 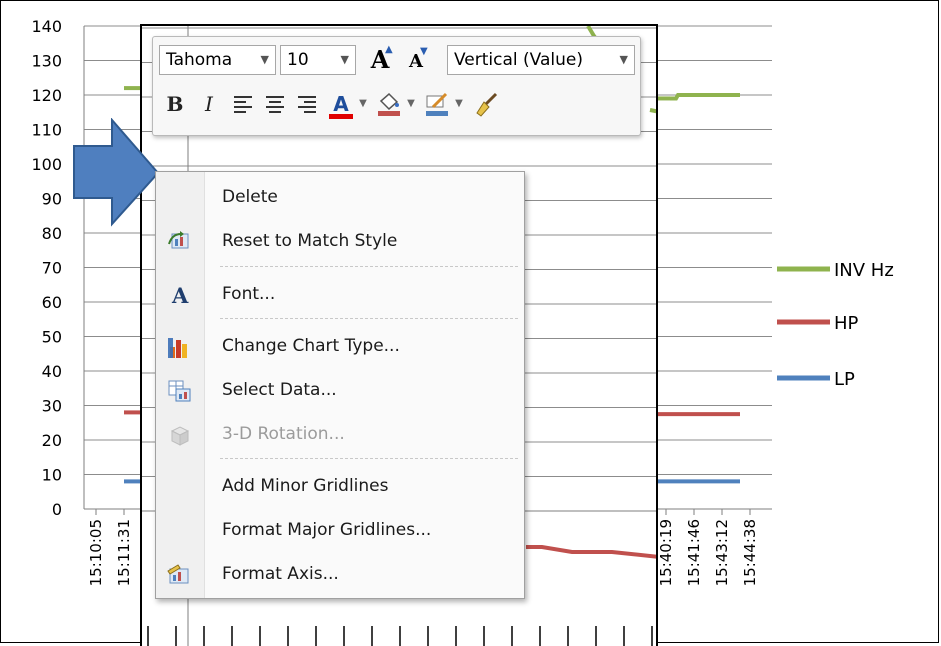 What do you see at coordinates (52, 302) in the screenshot?
I see `y-tick-label: 60` at bounding box center [52, 302].